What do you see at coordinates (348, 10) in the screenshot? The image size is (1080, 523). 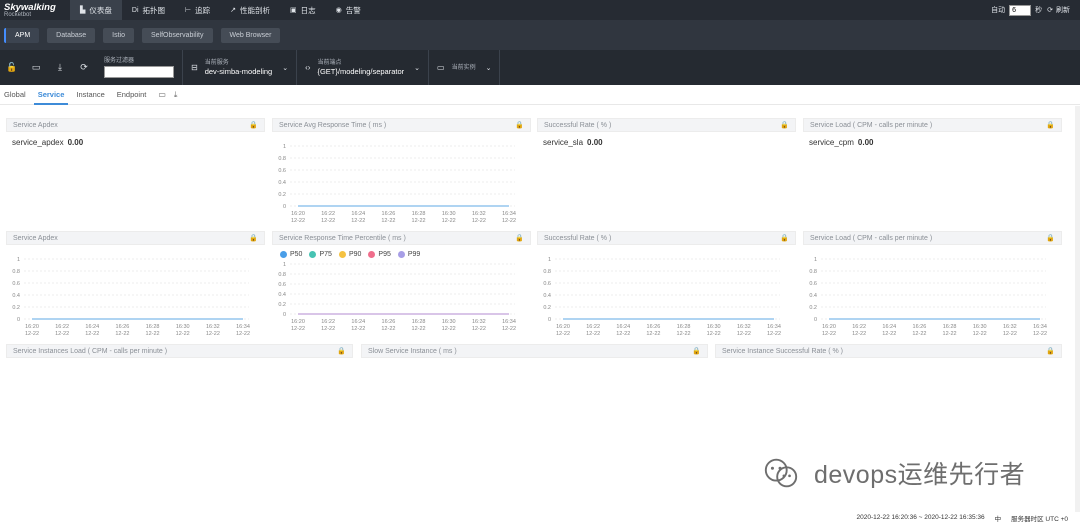 I see `nav-item-5: ◉ 告警` at bounding box center [348, 10].